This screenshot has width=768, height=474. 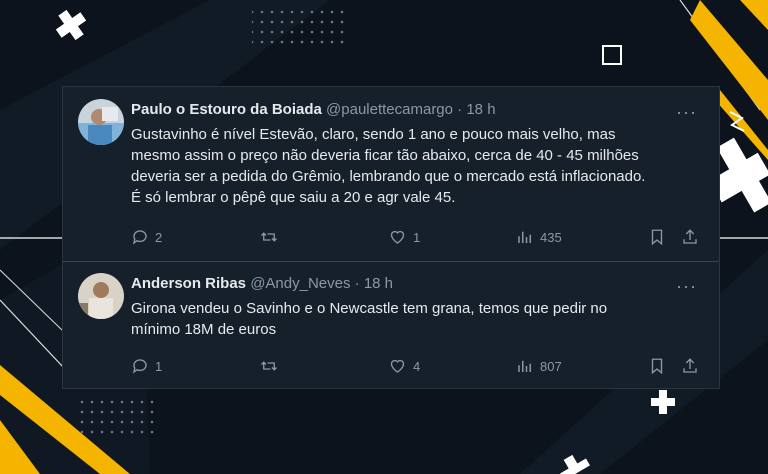 I want to click on reply-button: 1, so click(x=146, y=366).